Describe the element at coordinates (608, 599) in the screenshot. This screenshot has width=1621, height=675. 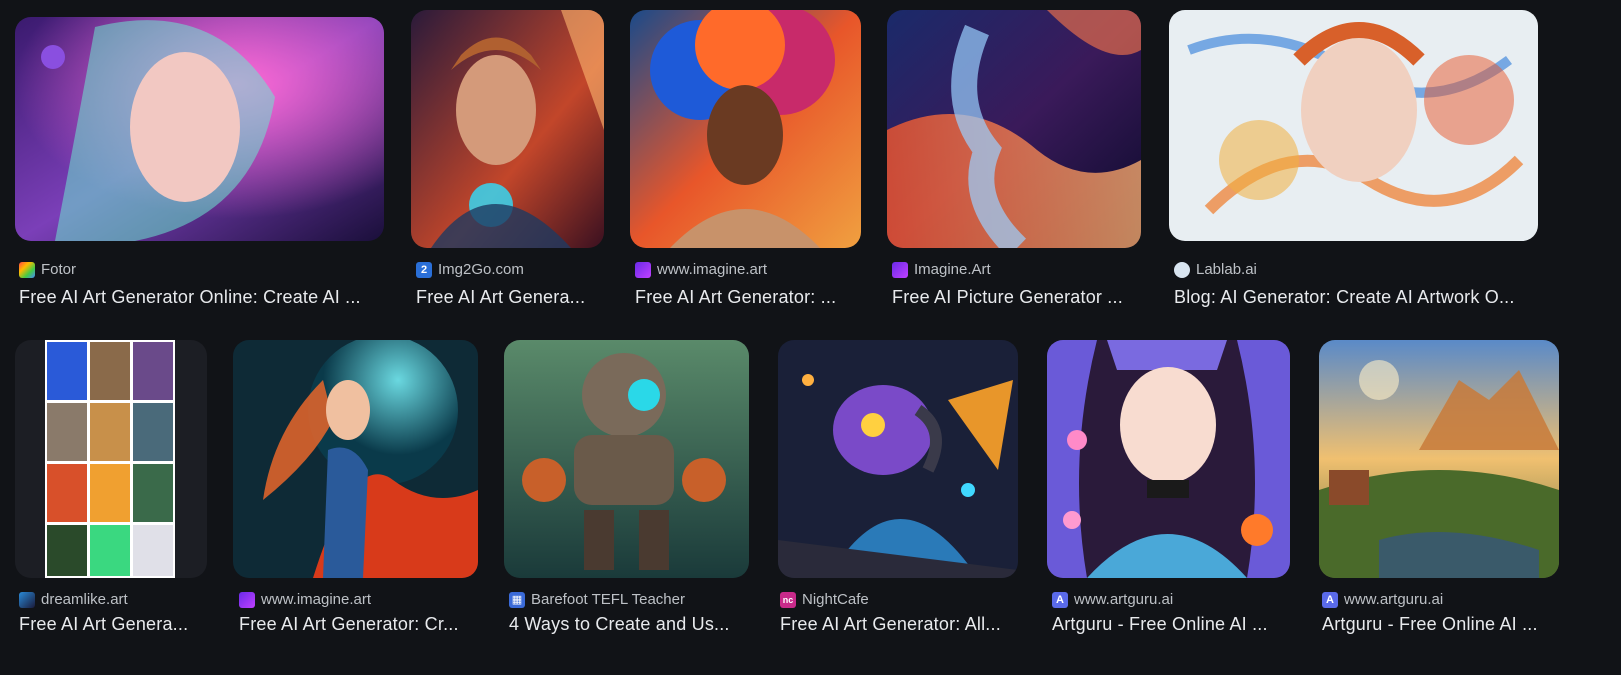
I see `result-source: Barefoot TEFL Teacher` at that location.